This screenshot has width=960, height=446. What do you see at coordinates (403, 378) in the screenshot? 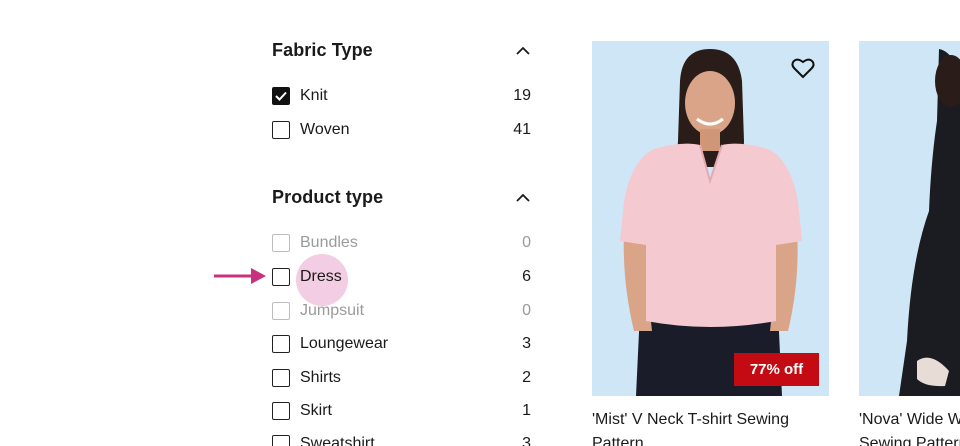
I see `filter-option-shirts: Shirts 2` at bounding box center [403, 378].